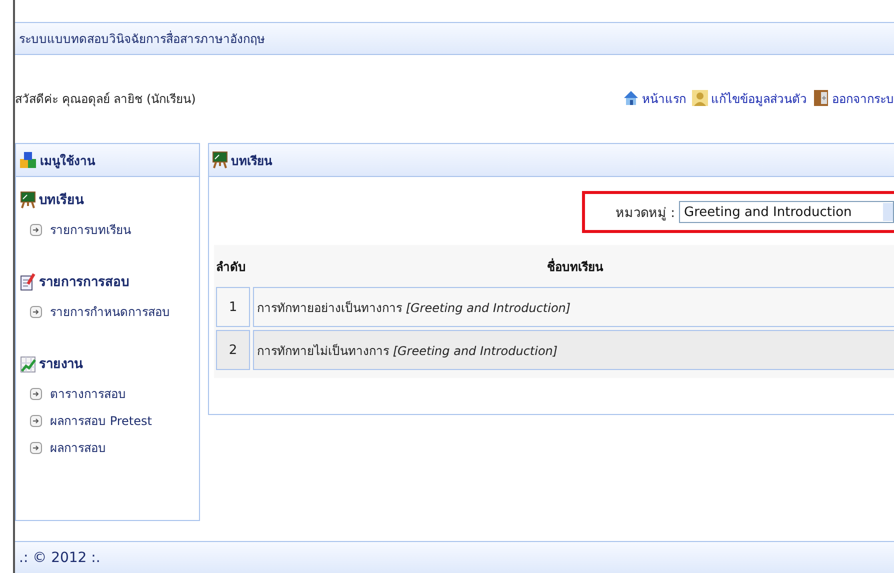 The height and width of the screenshot is (573, 894). What do you see at coordinates (142, 39) in the screenshot?
I see `site-title: ระบบแบบทดสอบวินิจฉัยการสื่อสารภาษาอังกฤษ` at bounding box center [142, 39].